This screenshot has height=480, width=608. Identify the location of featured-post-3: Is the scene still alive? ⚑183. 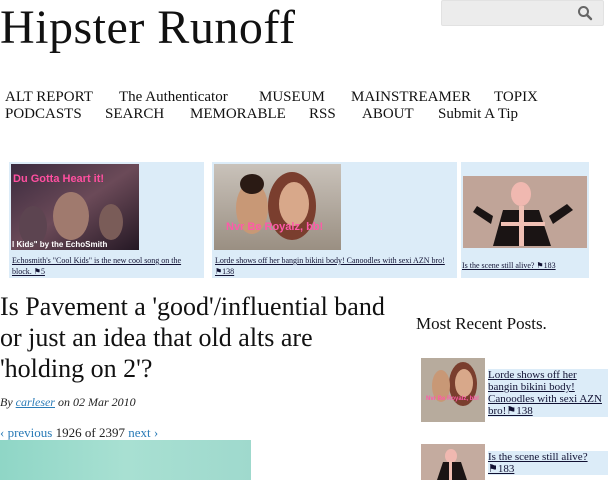
(525, 220).